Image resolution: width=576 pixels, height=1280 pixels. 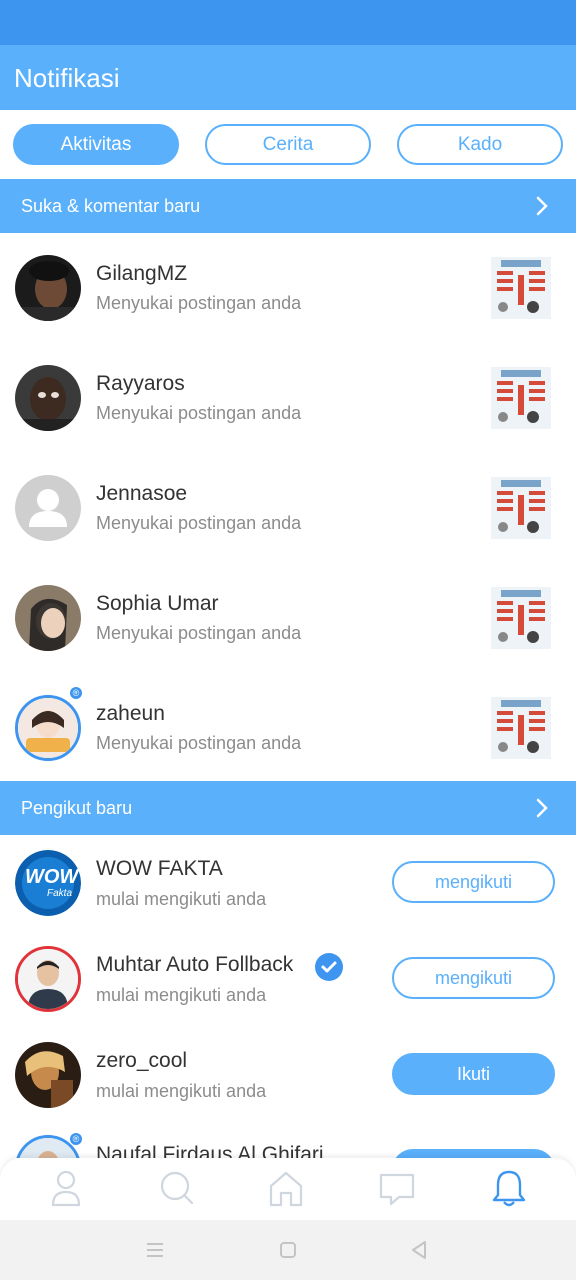 I want to click on user-name: Sophia Umar, so click(x=157, y=604).